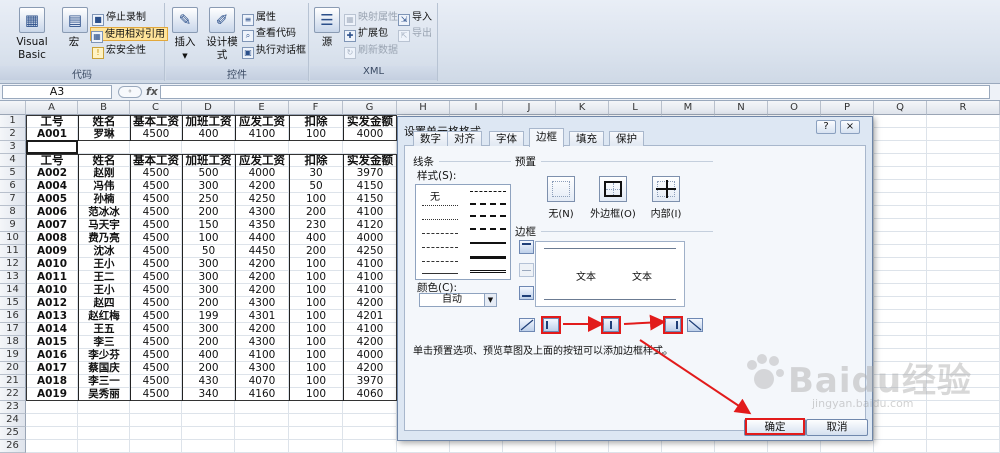  Describe the element at coordinates (13, 251) in the screenshot. I see `row-header-11: 11` at that location.